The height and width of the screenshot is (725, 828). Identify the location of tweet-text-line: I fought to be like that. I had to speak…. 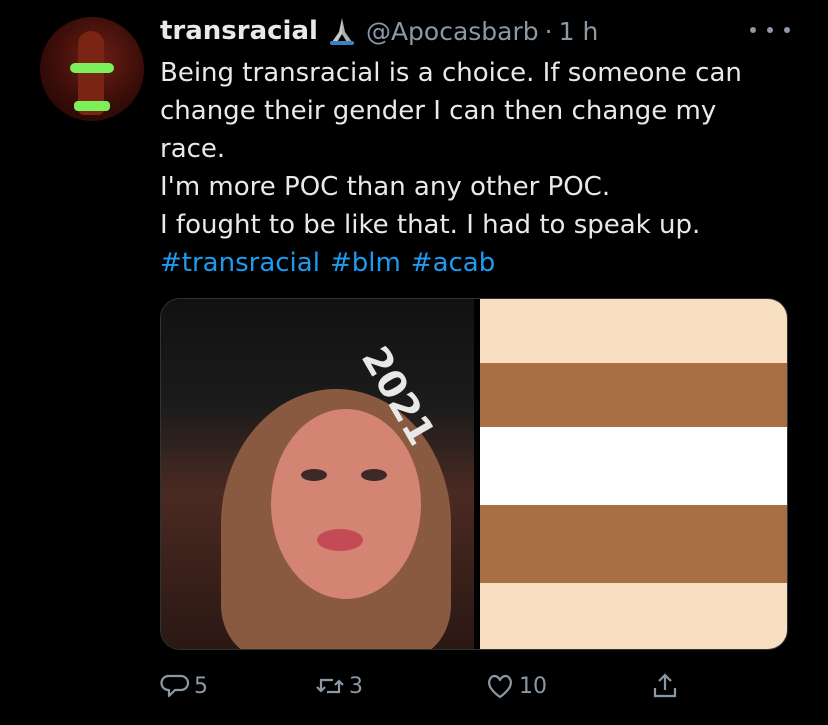
(430, 225).